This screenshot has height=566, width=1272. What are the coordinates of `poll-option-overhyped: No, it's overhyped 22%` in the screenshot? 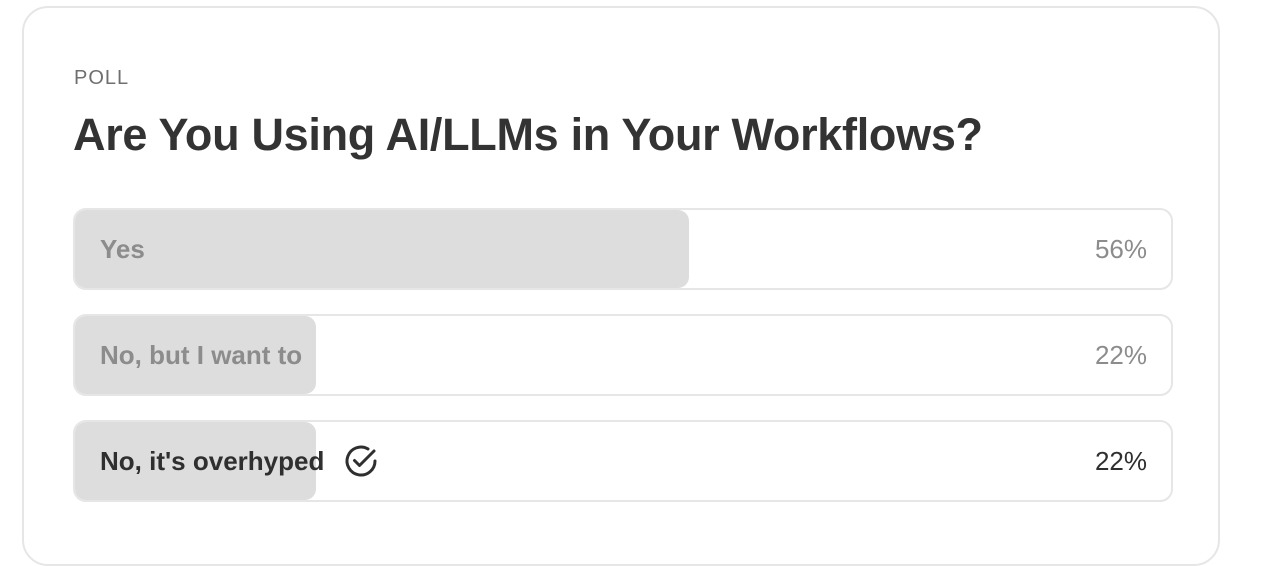 It's located at (623, 461).